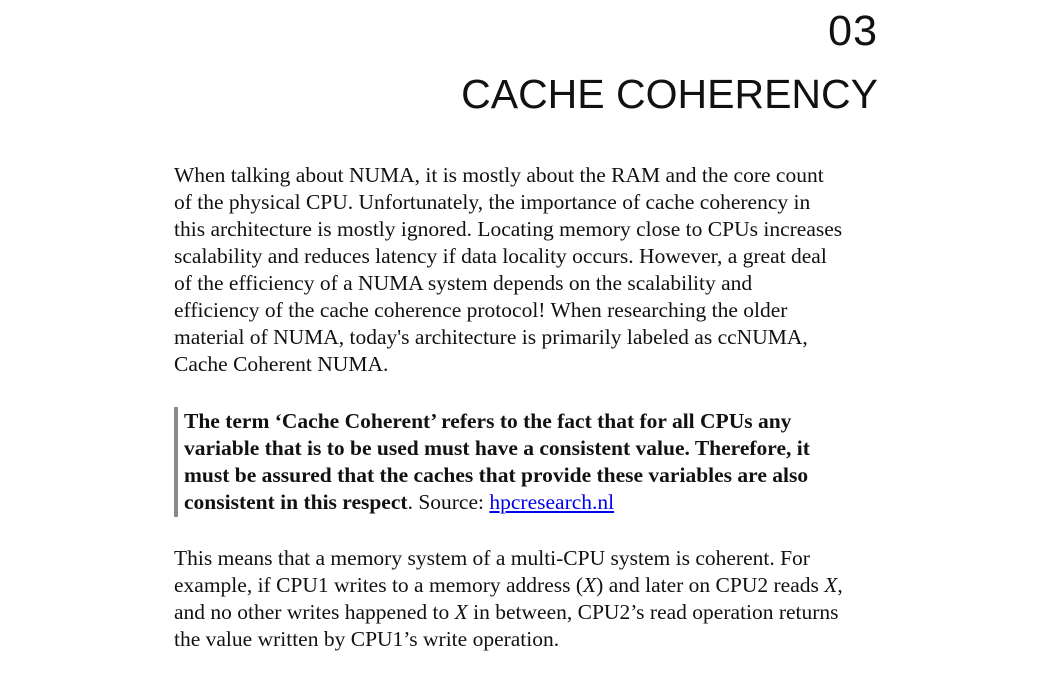 This screenshot has height=673, width=1046. What do you see at coordinates (840, 585) in the screenshot?
I see `text-segment: ,` at bounding box center [840, 585].